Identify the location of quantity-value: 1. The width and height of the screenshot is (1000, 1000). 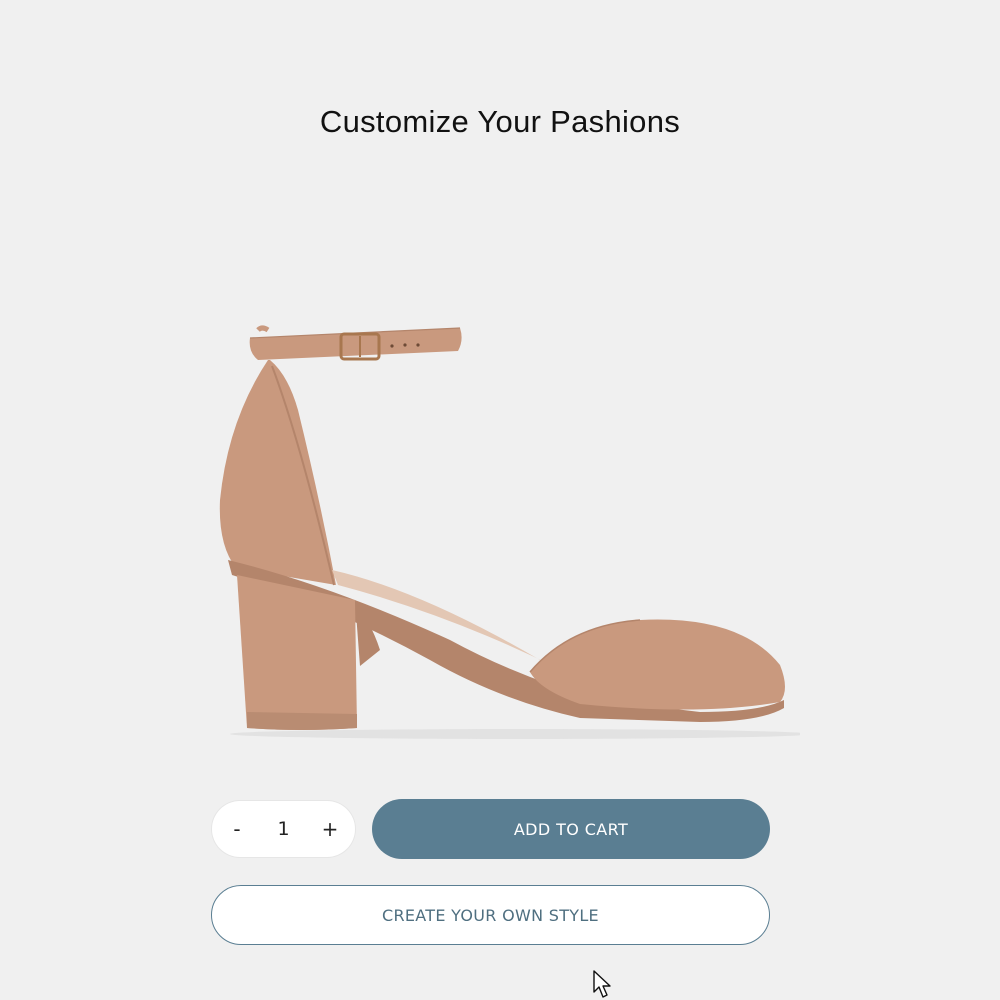
(284, 829).